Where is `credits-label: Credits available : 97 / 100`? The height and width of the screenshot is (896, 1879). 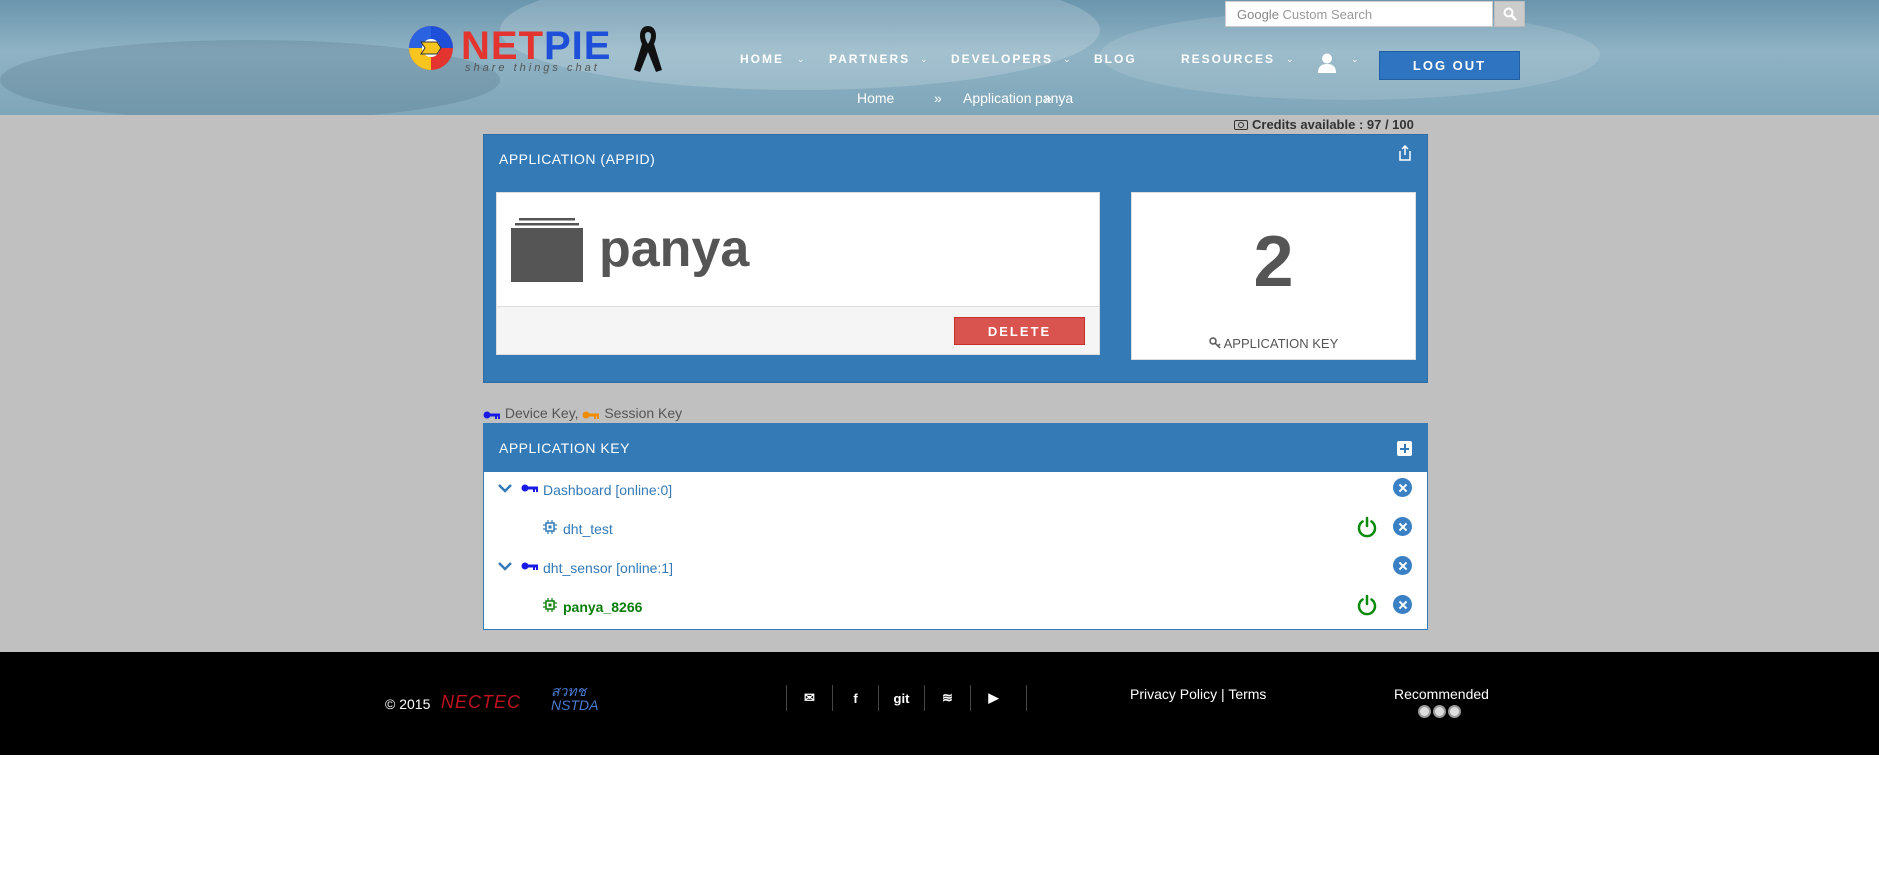 credits-label: Credits available : 97 / 100 is located at coordinates (1333, 124).